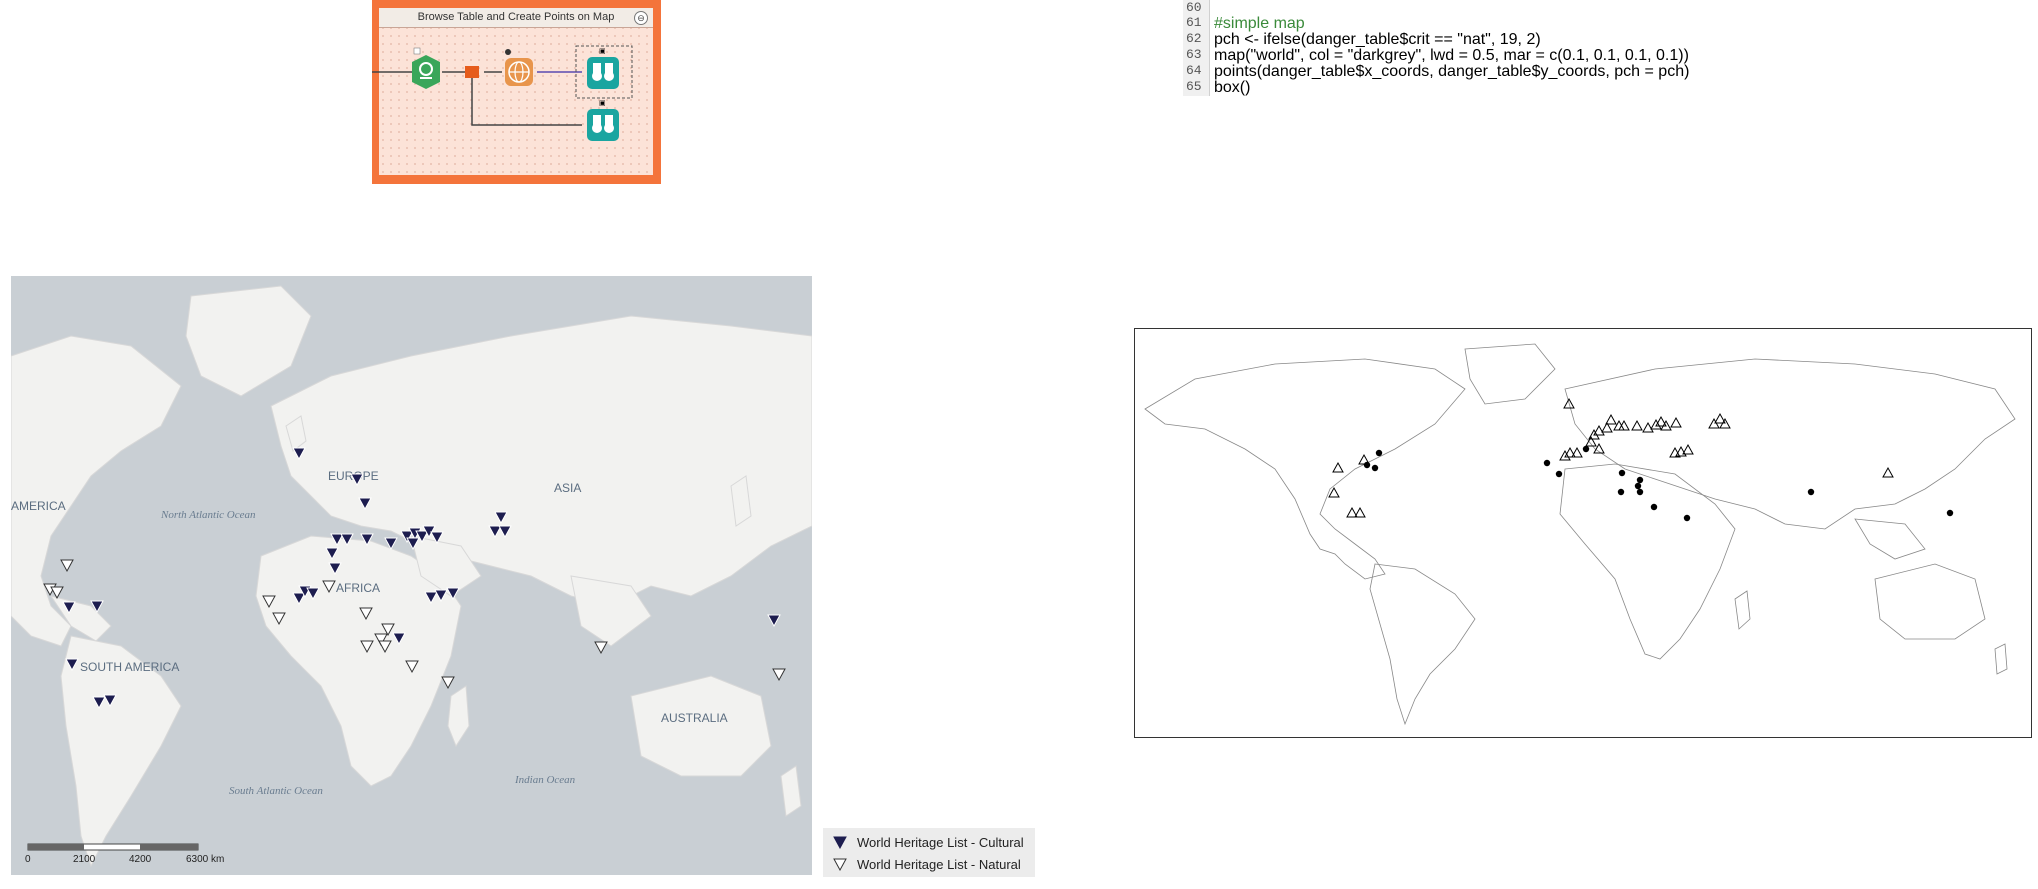  Describe the element at coordinates (1194, 22) in the screenshot. I see `line-number: 61` at that location.